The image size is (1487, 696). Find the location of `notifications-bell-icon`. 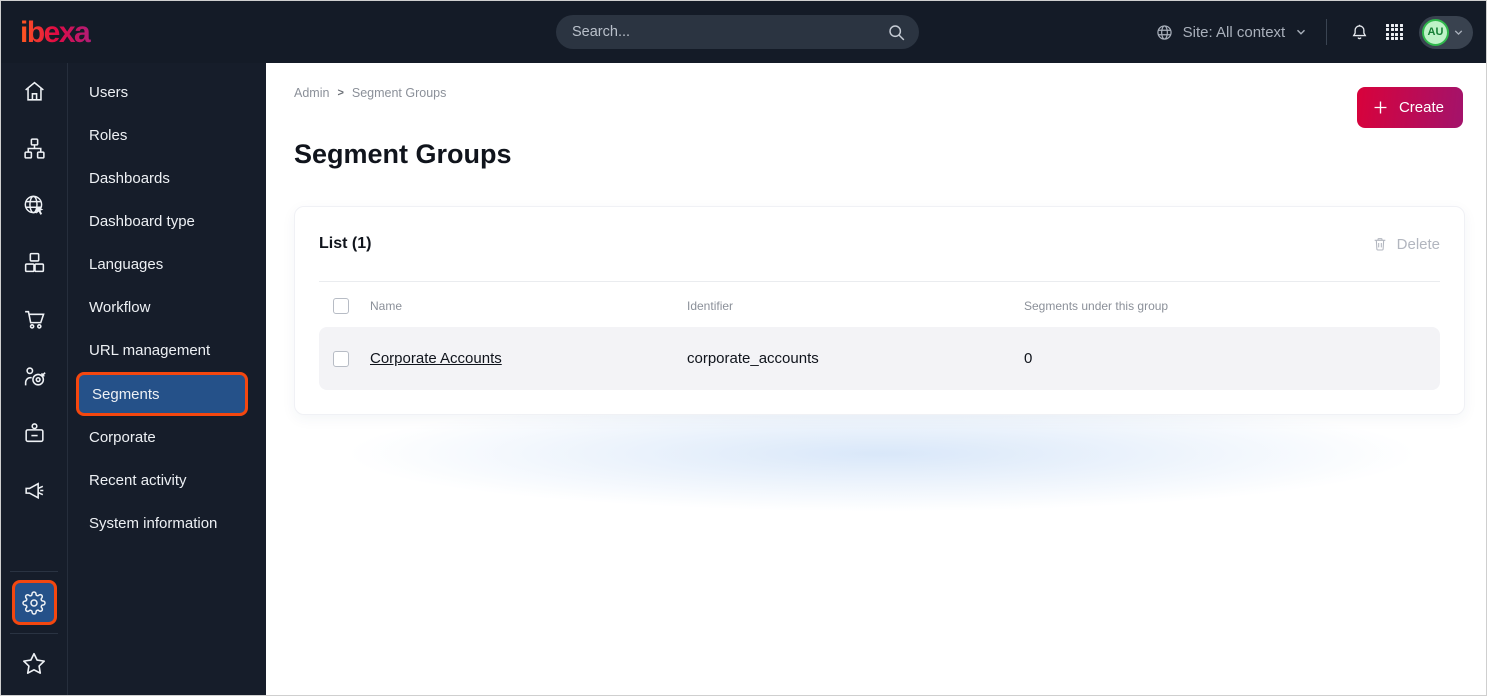

notifications-bell-icon is located at coordinates (1359, 32).